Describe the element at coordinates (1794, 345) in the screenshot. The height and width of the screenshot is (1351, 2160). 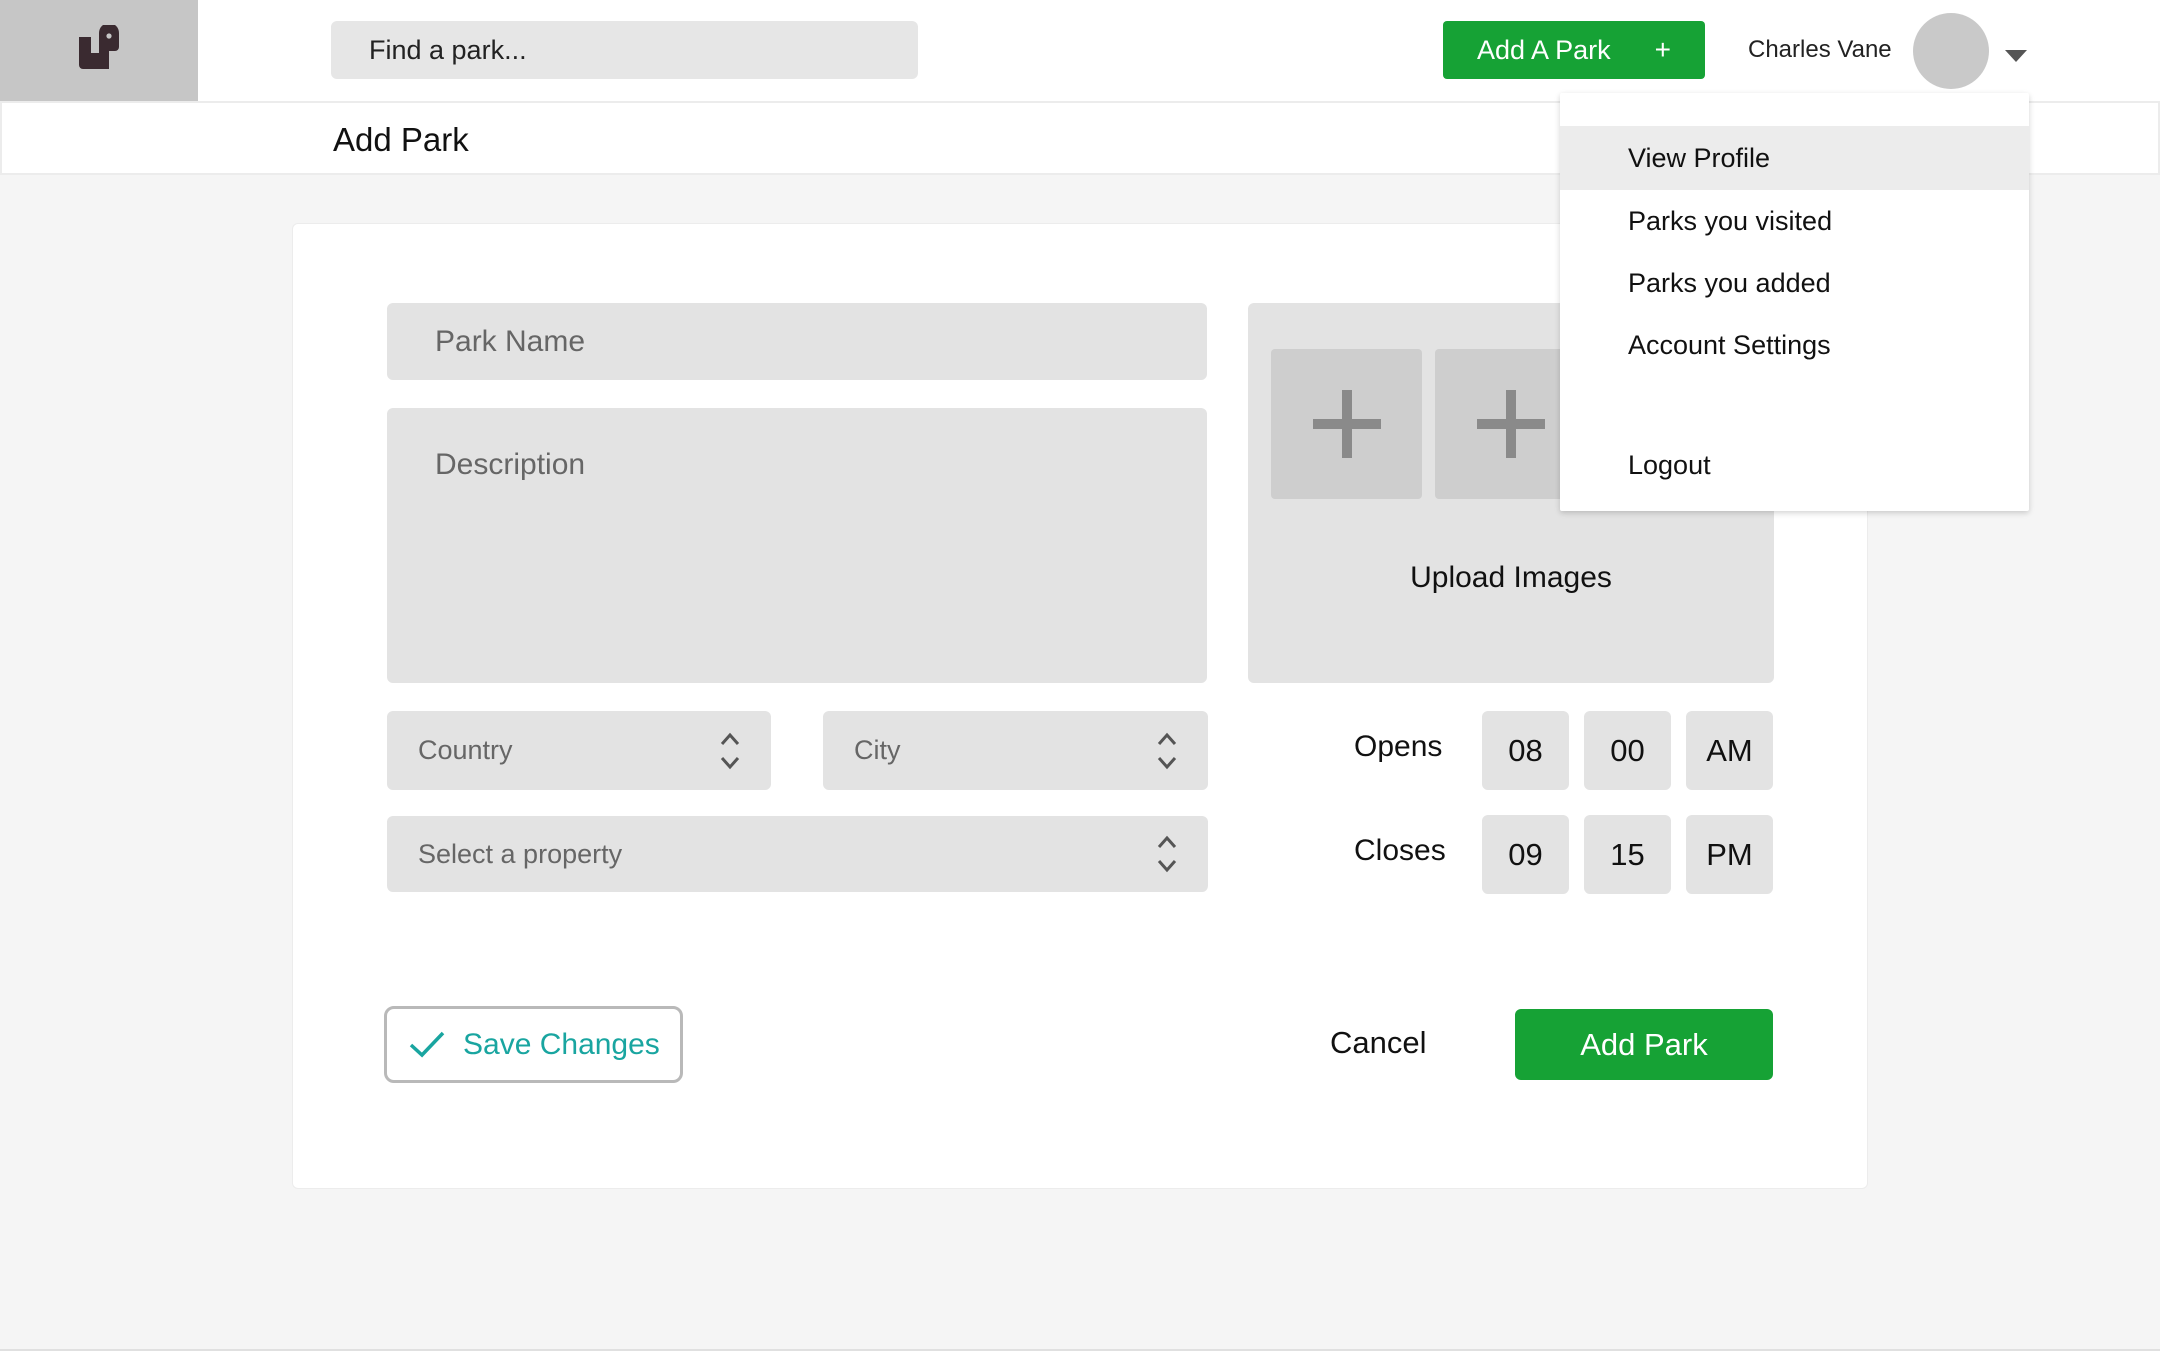
I see `menu-item-account-settings: Account Settings` at that location.